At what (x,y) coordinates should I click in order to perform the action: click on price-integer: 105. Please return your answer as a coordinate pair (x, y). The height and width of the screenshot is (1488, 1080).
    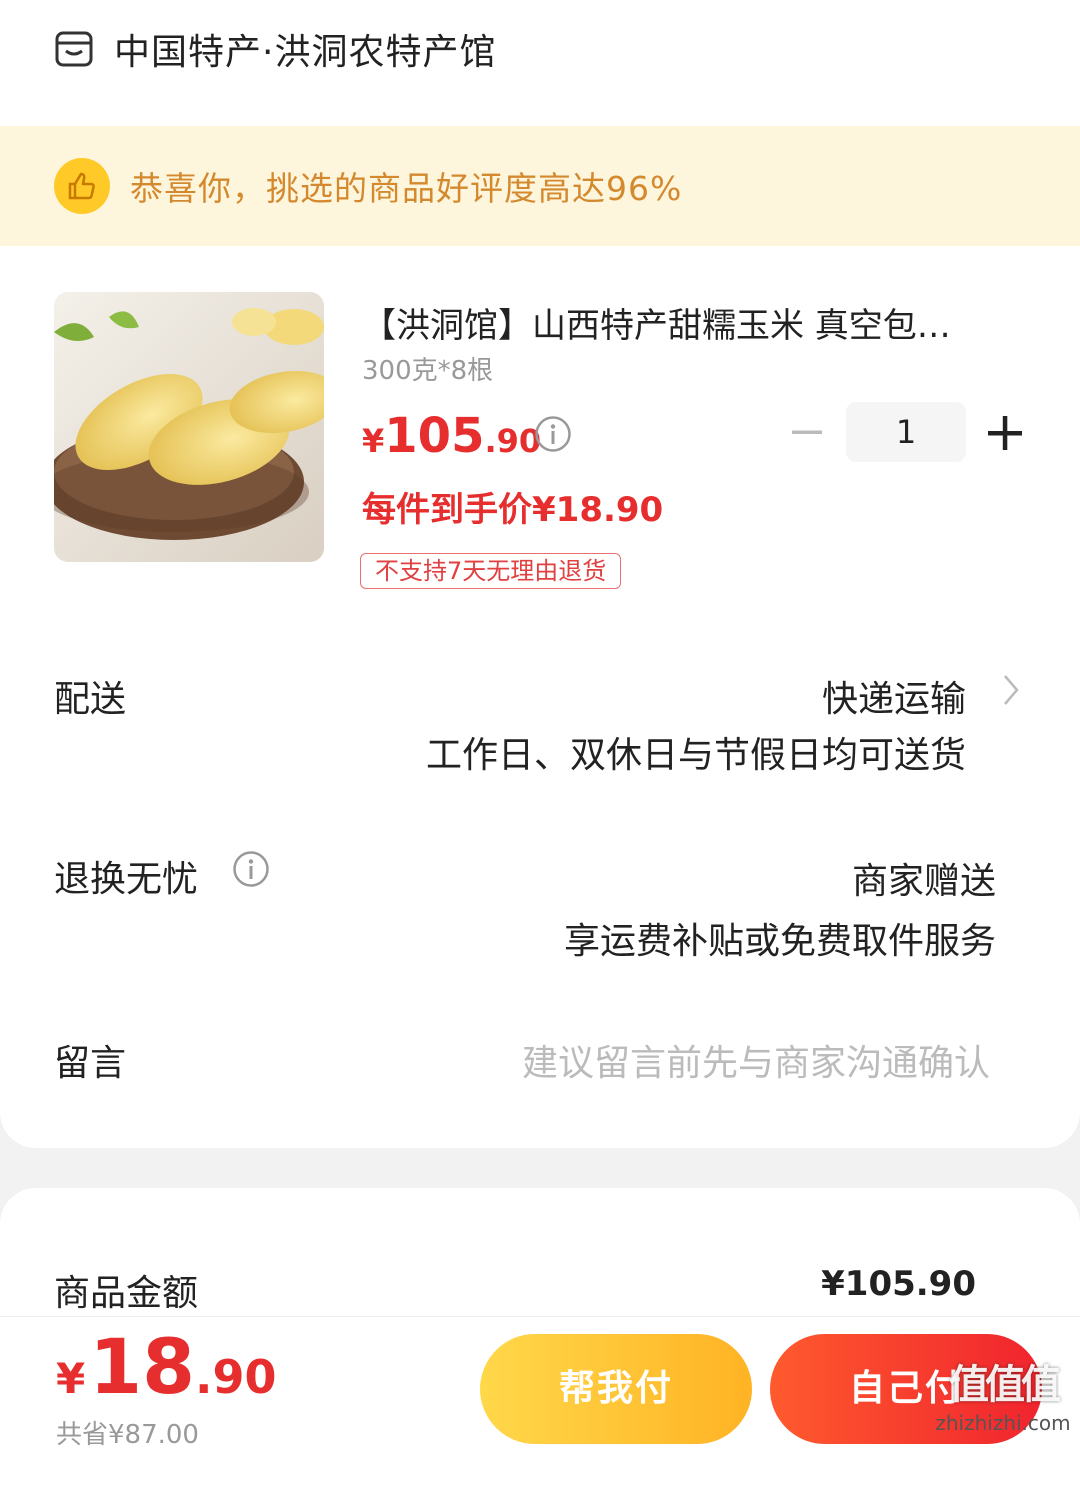
    Looking at the image, I should click on (434, 436).